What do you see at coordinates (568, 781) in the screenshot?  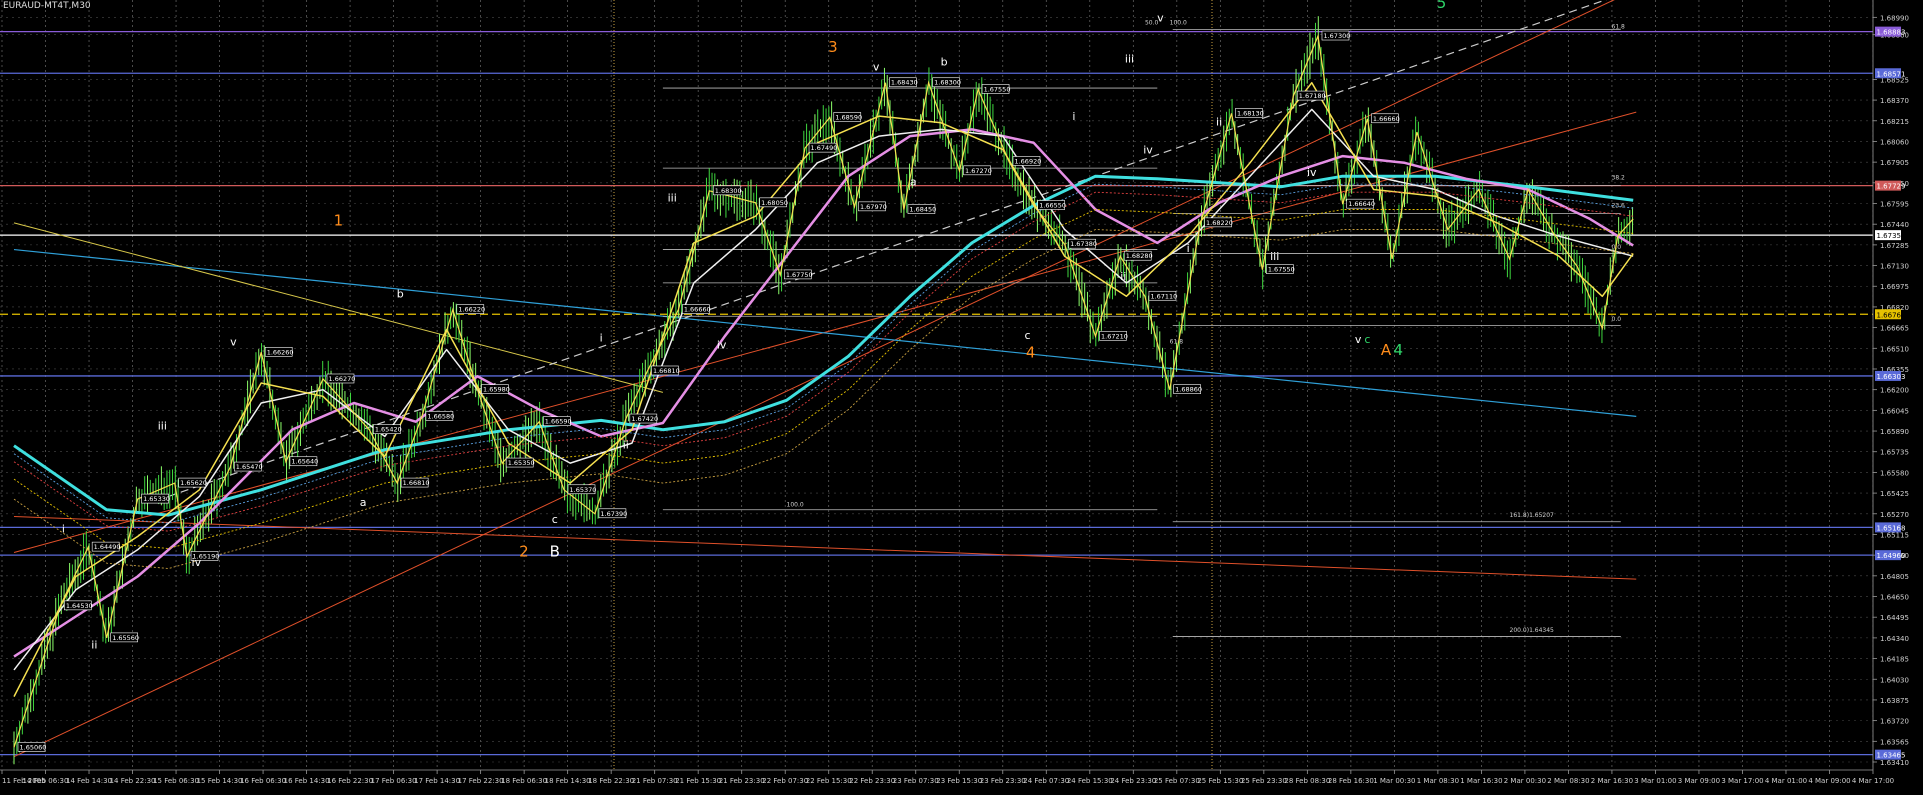 I see `time-tick-label: 18 Feb 14:30` at bounding box center [568, 781].